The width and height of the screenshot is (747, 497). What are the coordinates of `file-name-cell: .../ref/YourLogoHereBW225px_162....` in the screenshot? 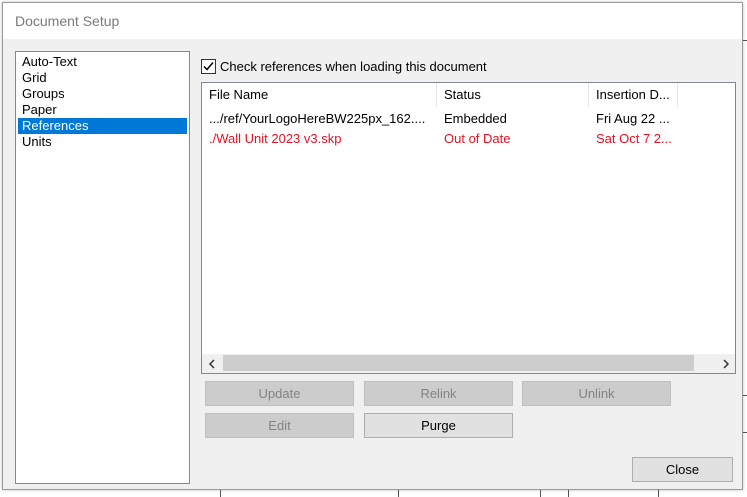 It's located at (317, 118).